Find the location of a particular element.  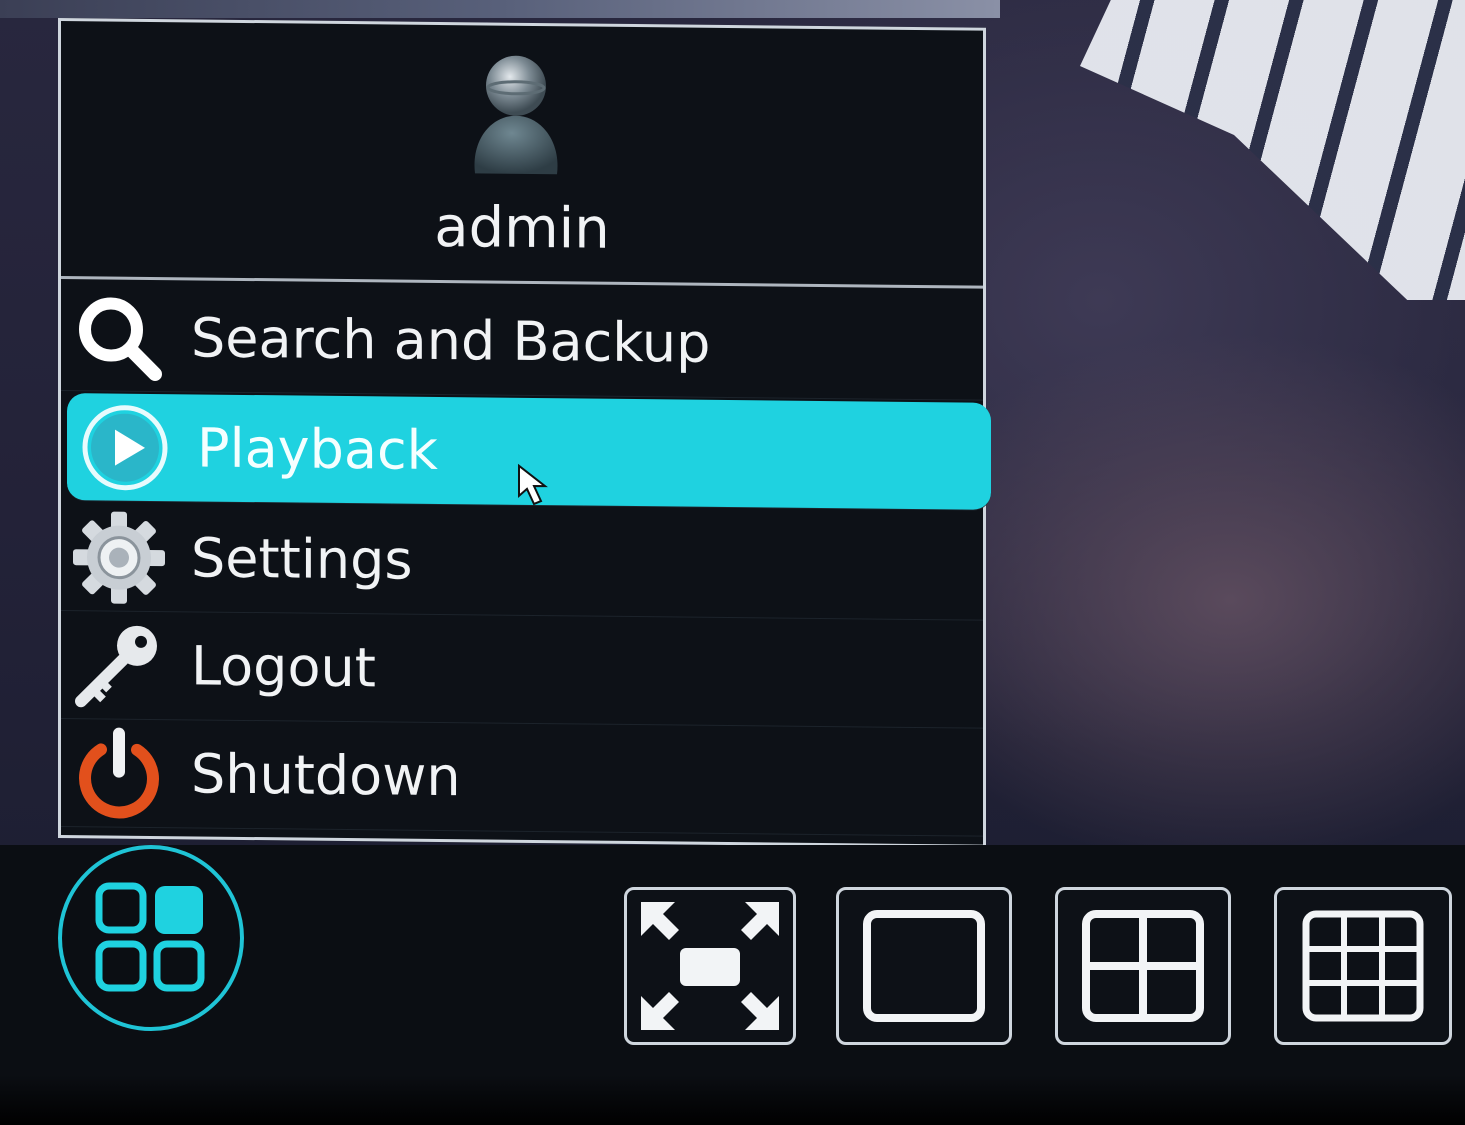

fullscreen-button is located at coordinates (710, 966).